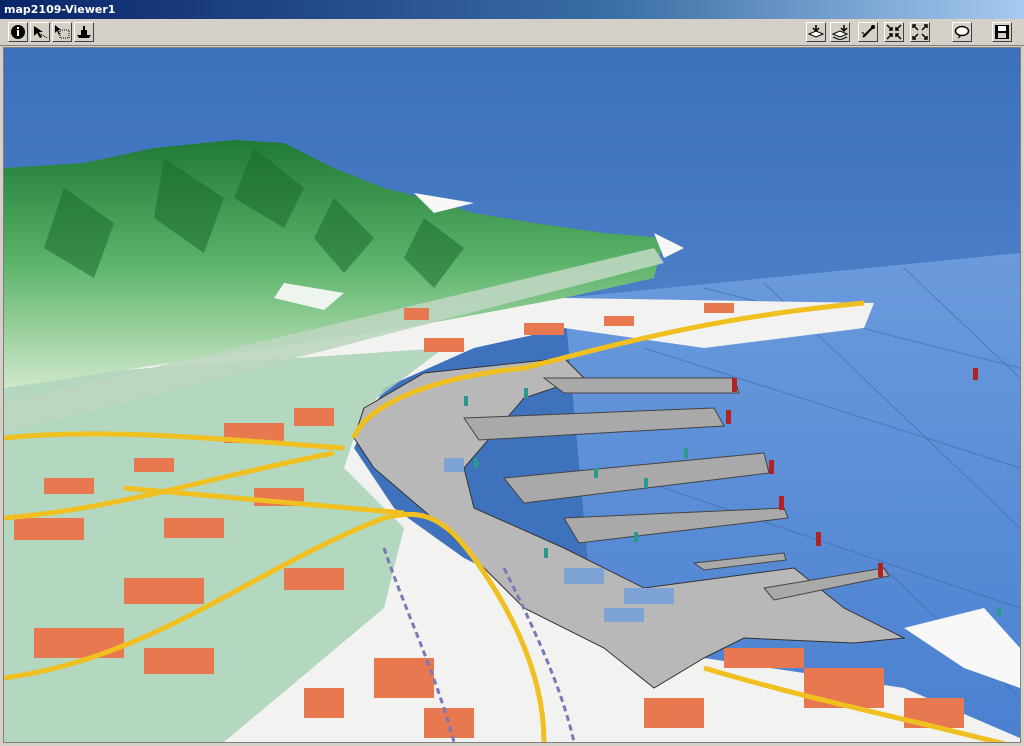 The height and width of the screenshot is (746, 1024). I want to click on import-layer-icon, so click(816, 31).